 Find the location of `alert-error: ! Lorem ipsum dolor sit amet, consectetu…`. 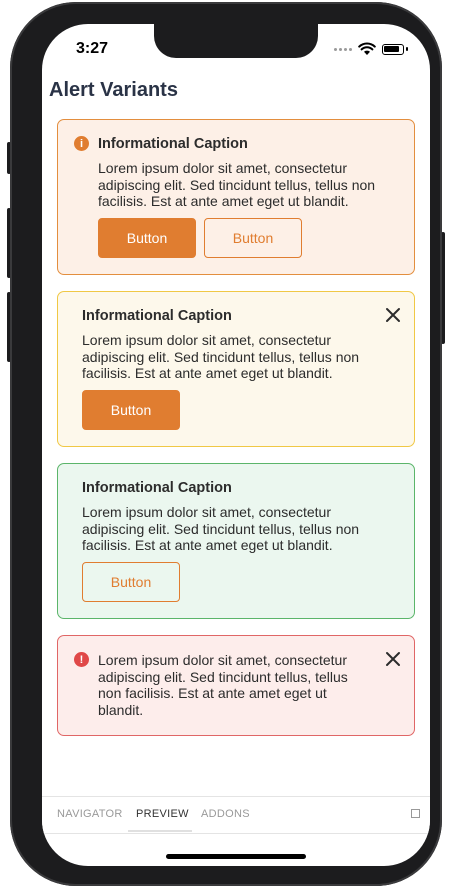

alert-error: ! Lorem ipsum dolor sit amet, consectetu… is located at coordinates (236, 685).